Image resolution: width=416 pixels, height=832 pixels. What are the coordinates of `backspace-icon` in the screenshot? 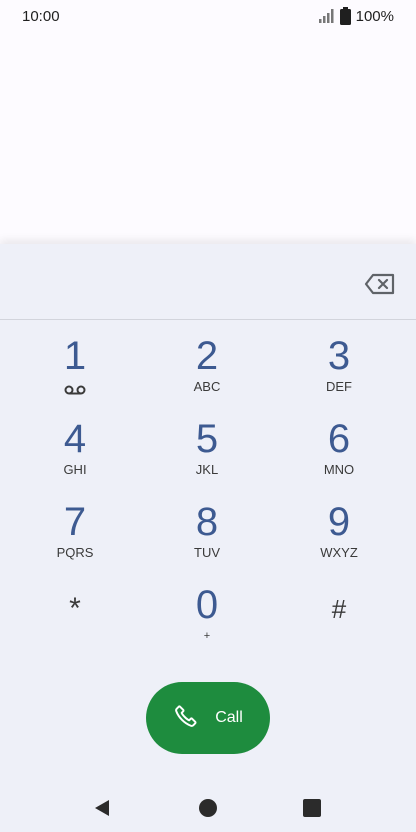 It's located at (380, 284).